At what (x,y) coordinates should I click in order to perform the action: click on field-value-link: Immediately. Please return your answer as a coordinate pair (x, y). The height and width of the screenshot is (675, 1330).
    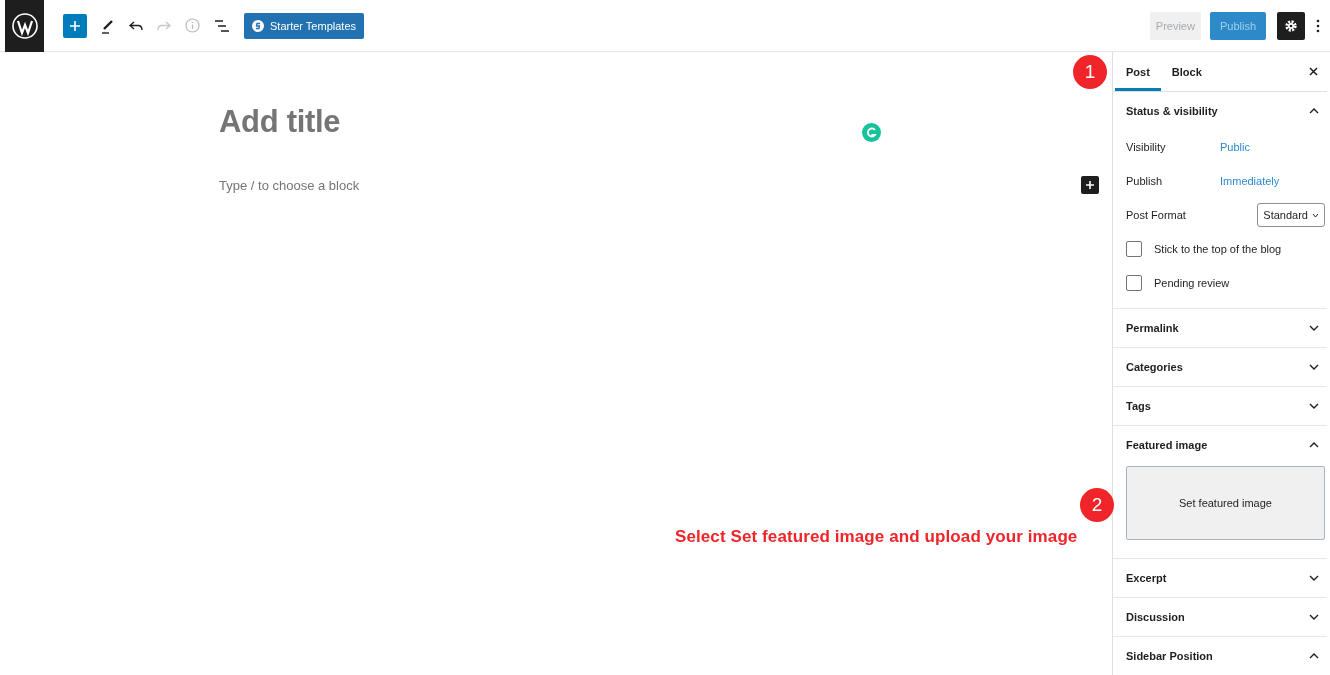
    Looking at the image, I should click on (1250, 181).